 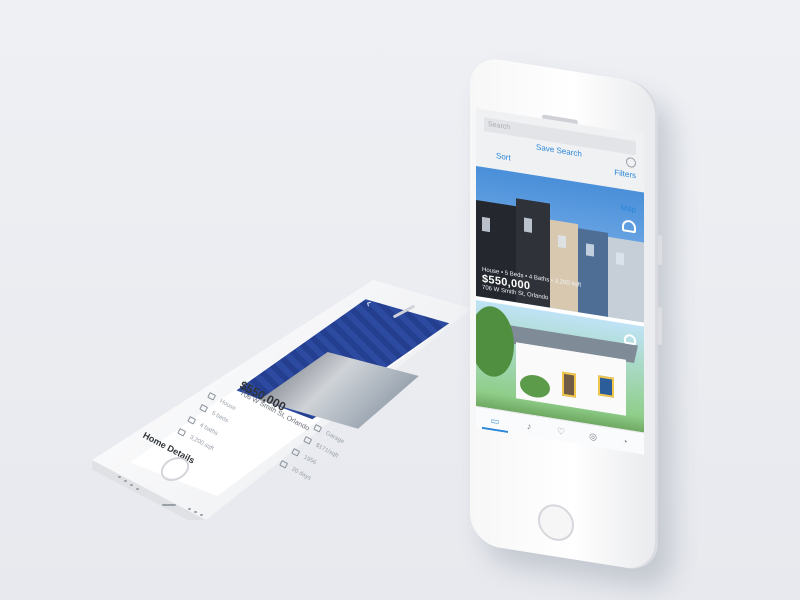 I want to click on detail-days: 20 days, so click(x=295, y=471).